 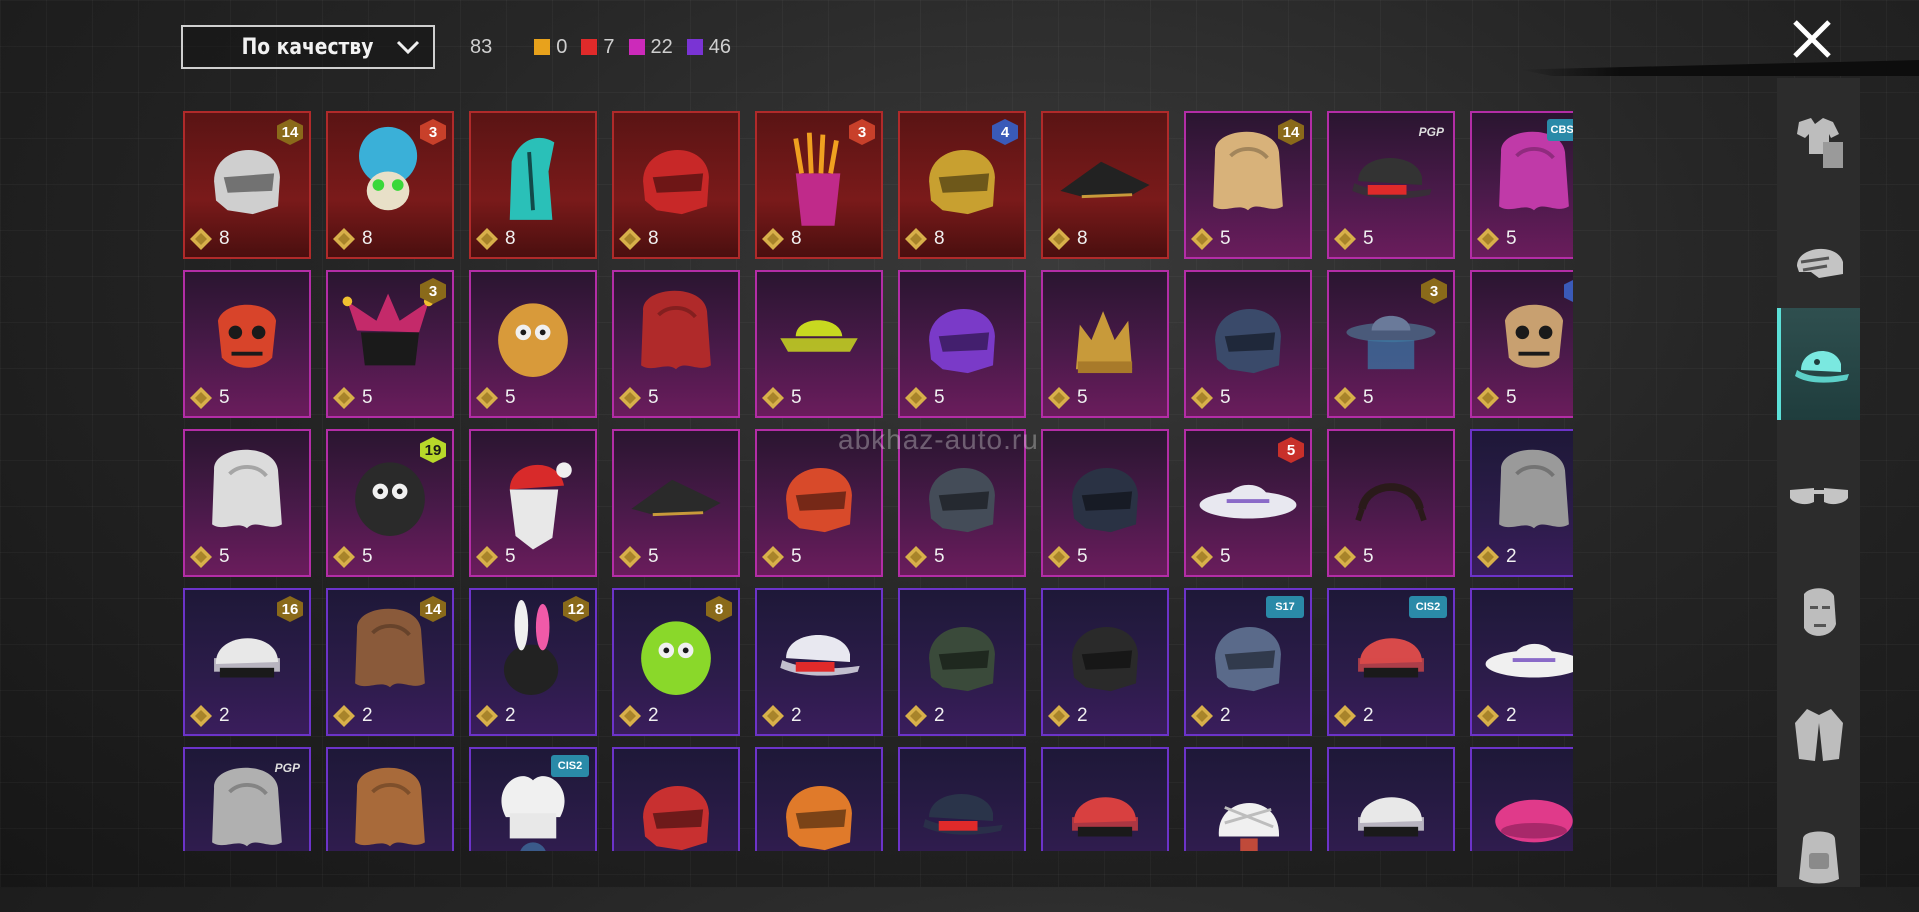 I want to click on item-card-dragon-mask: 5, so click(x=247, y=344).